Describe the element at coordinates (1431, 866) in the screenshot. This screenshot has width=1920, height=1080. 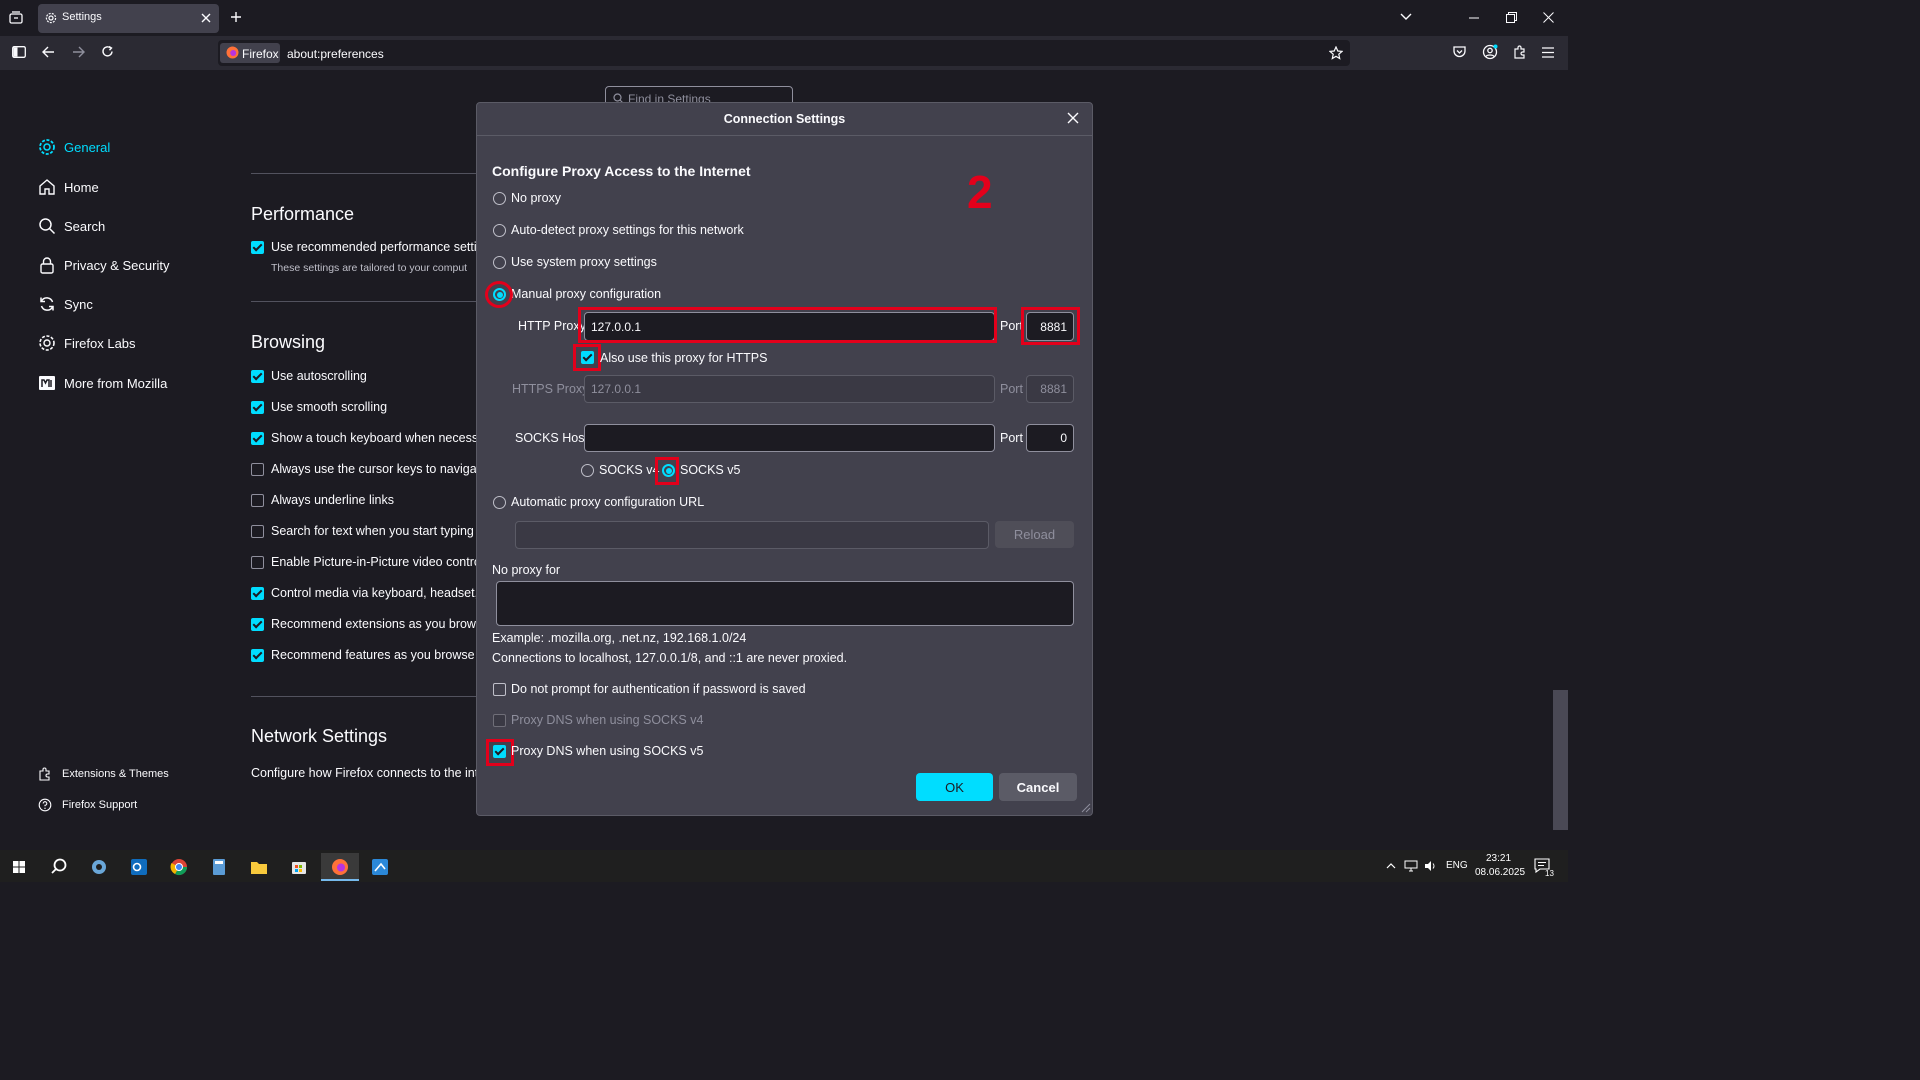
I see `volume-icon` at that location.